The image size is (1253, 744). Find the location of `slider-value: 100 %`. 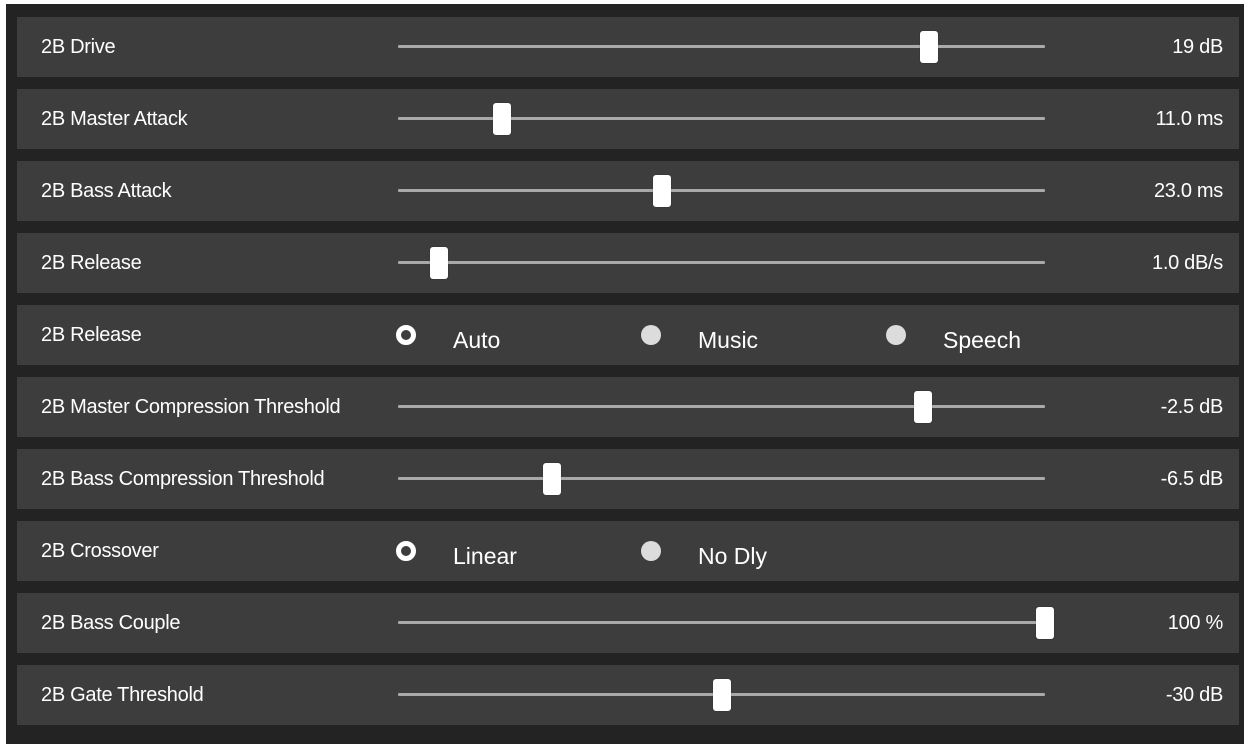

slider-value: 100 % is located at coordinates (1195, 622).